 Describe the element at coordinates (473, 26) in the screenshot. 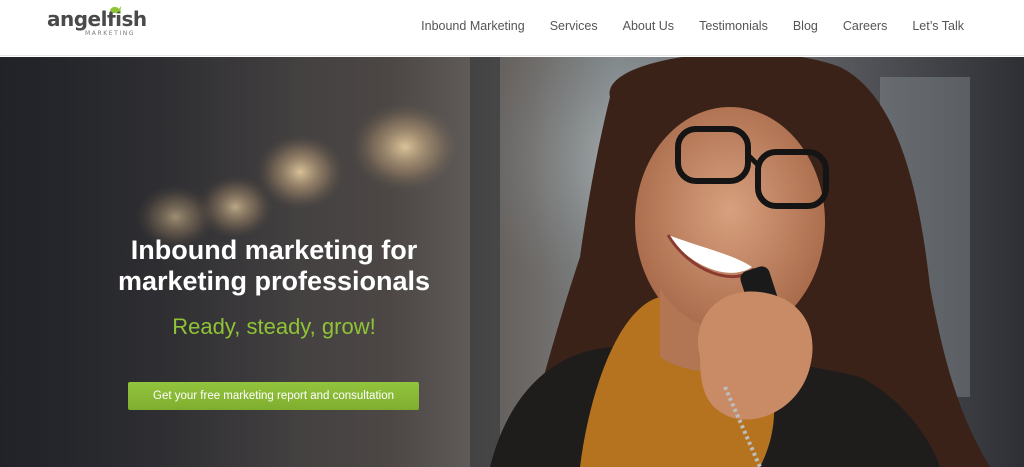

I see `nav-item-inbound-marketing: Inbound Marketing` at that location.